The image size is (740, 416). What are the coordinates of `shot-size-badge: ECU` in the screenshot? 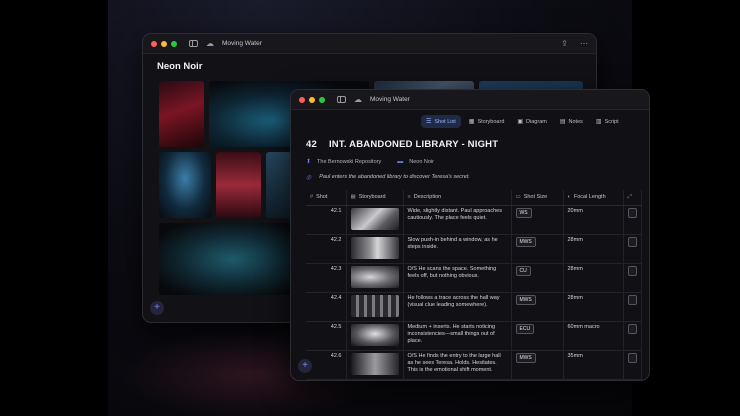 It's located at (525, 328).